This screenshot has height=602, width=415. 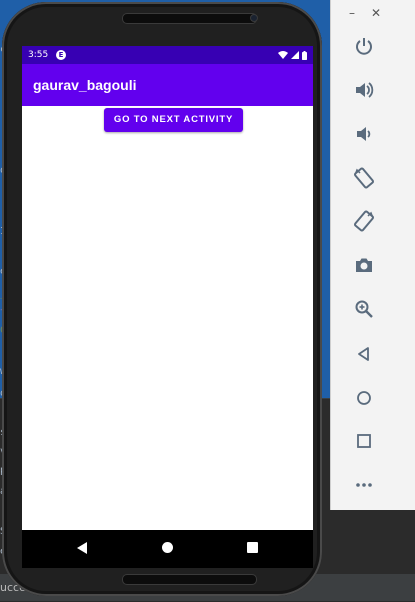 I want to click on volume-down-button, so click(x=364, y=134).